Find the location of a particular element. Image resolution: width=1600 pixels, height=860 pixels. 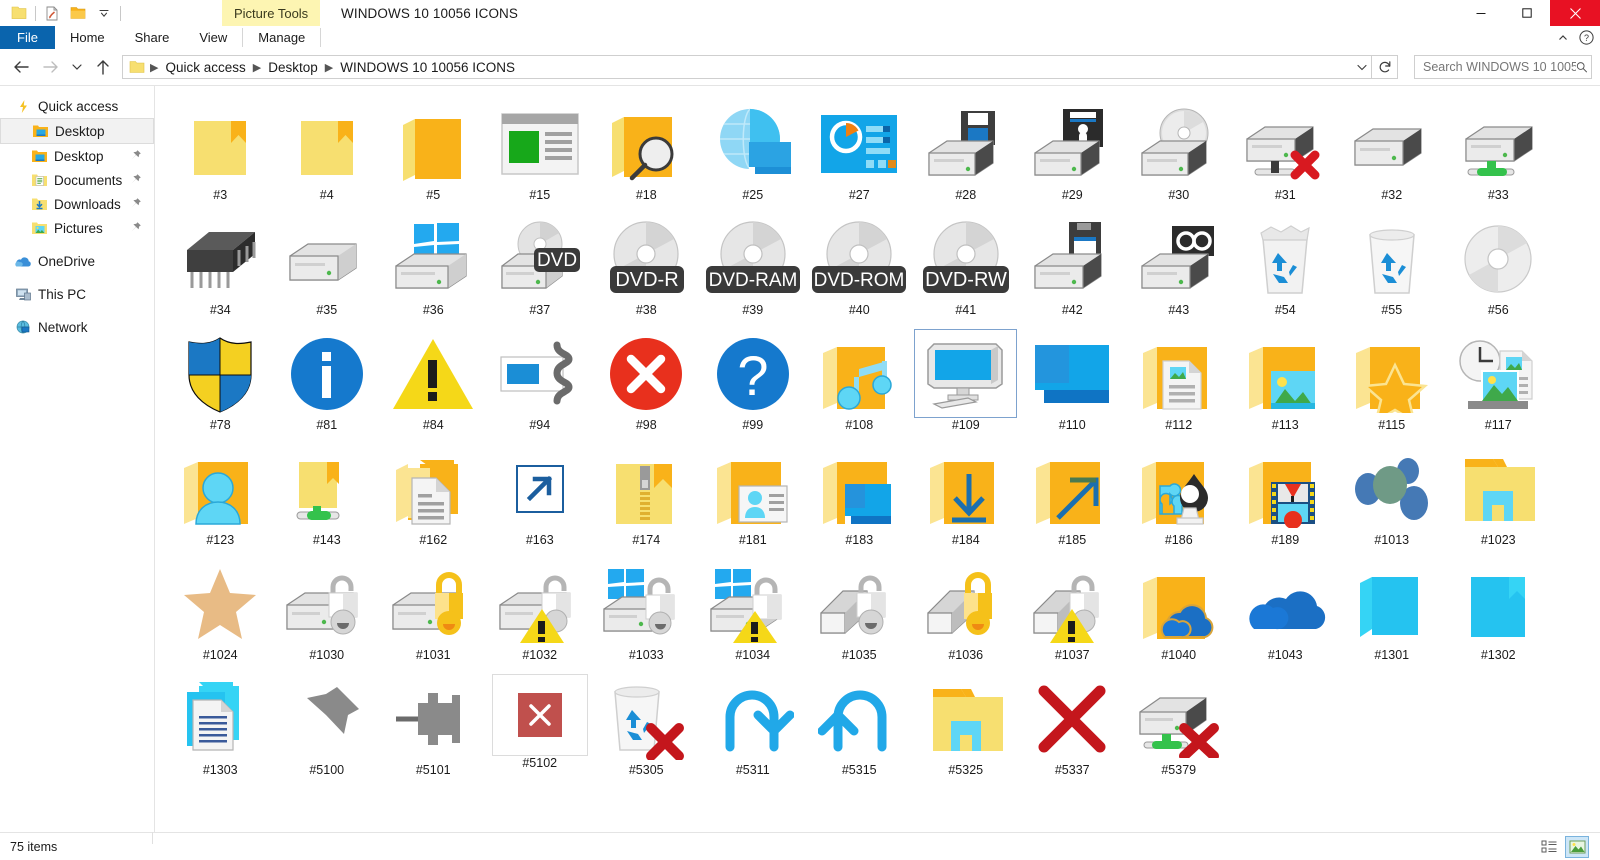

file-item: #30 is located at coordinates (1179, 153).